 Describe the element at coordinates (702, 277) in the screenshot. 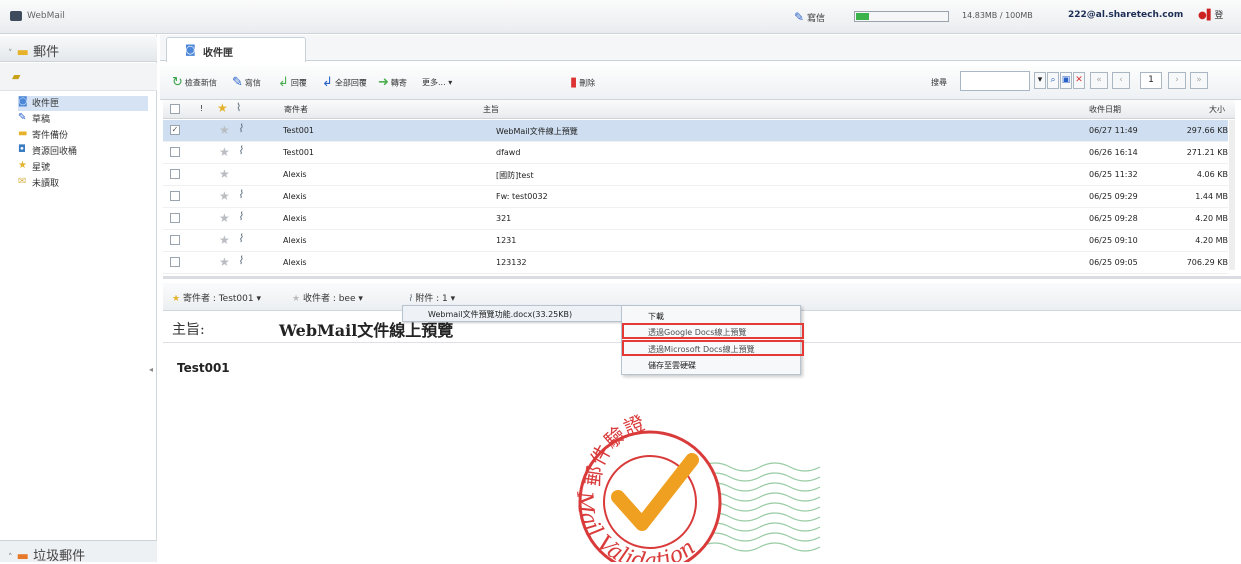

I see `pane-splitter` at that location.